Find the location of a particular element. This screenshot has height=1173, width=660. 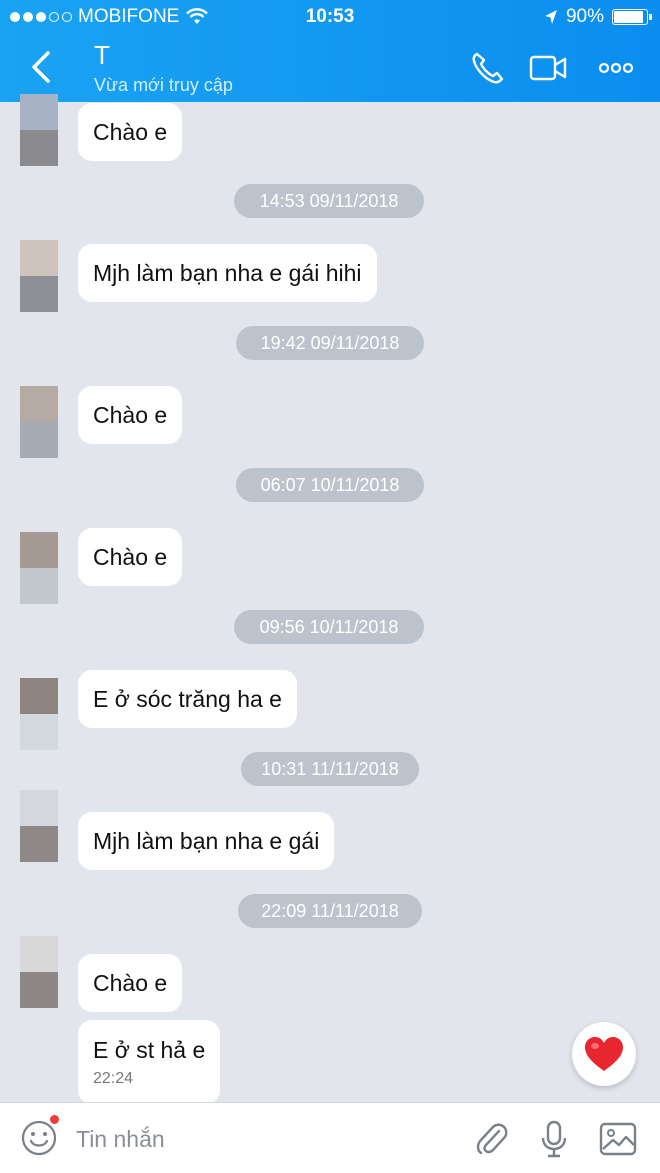

message-bubble: Mjh làm bạn nha e gái hihi is located at coordinates (227, 273).